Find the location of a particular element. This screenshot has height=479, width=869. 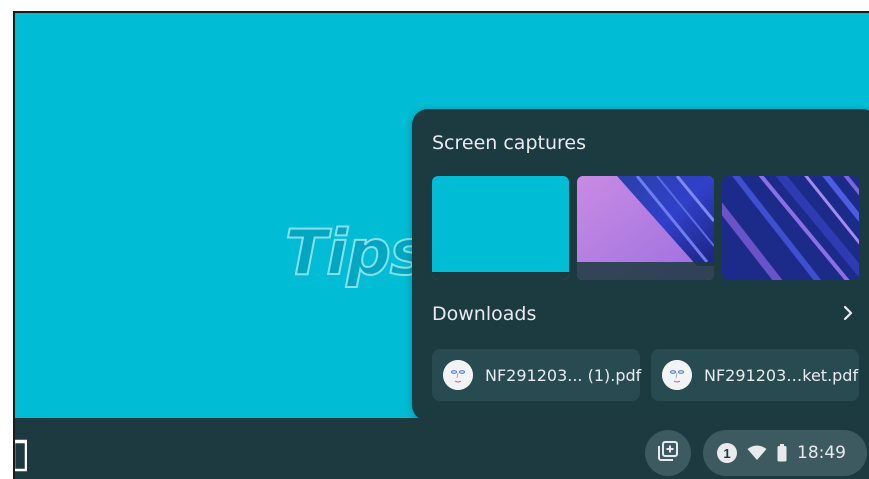

download-file-name: NF291203…ket.pdf is located at coordinates (781, 375).